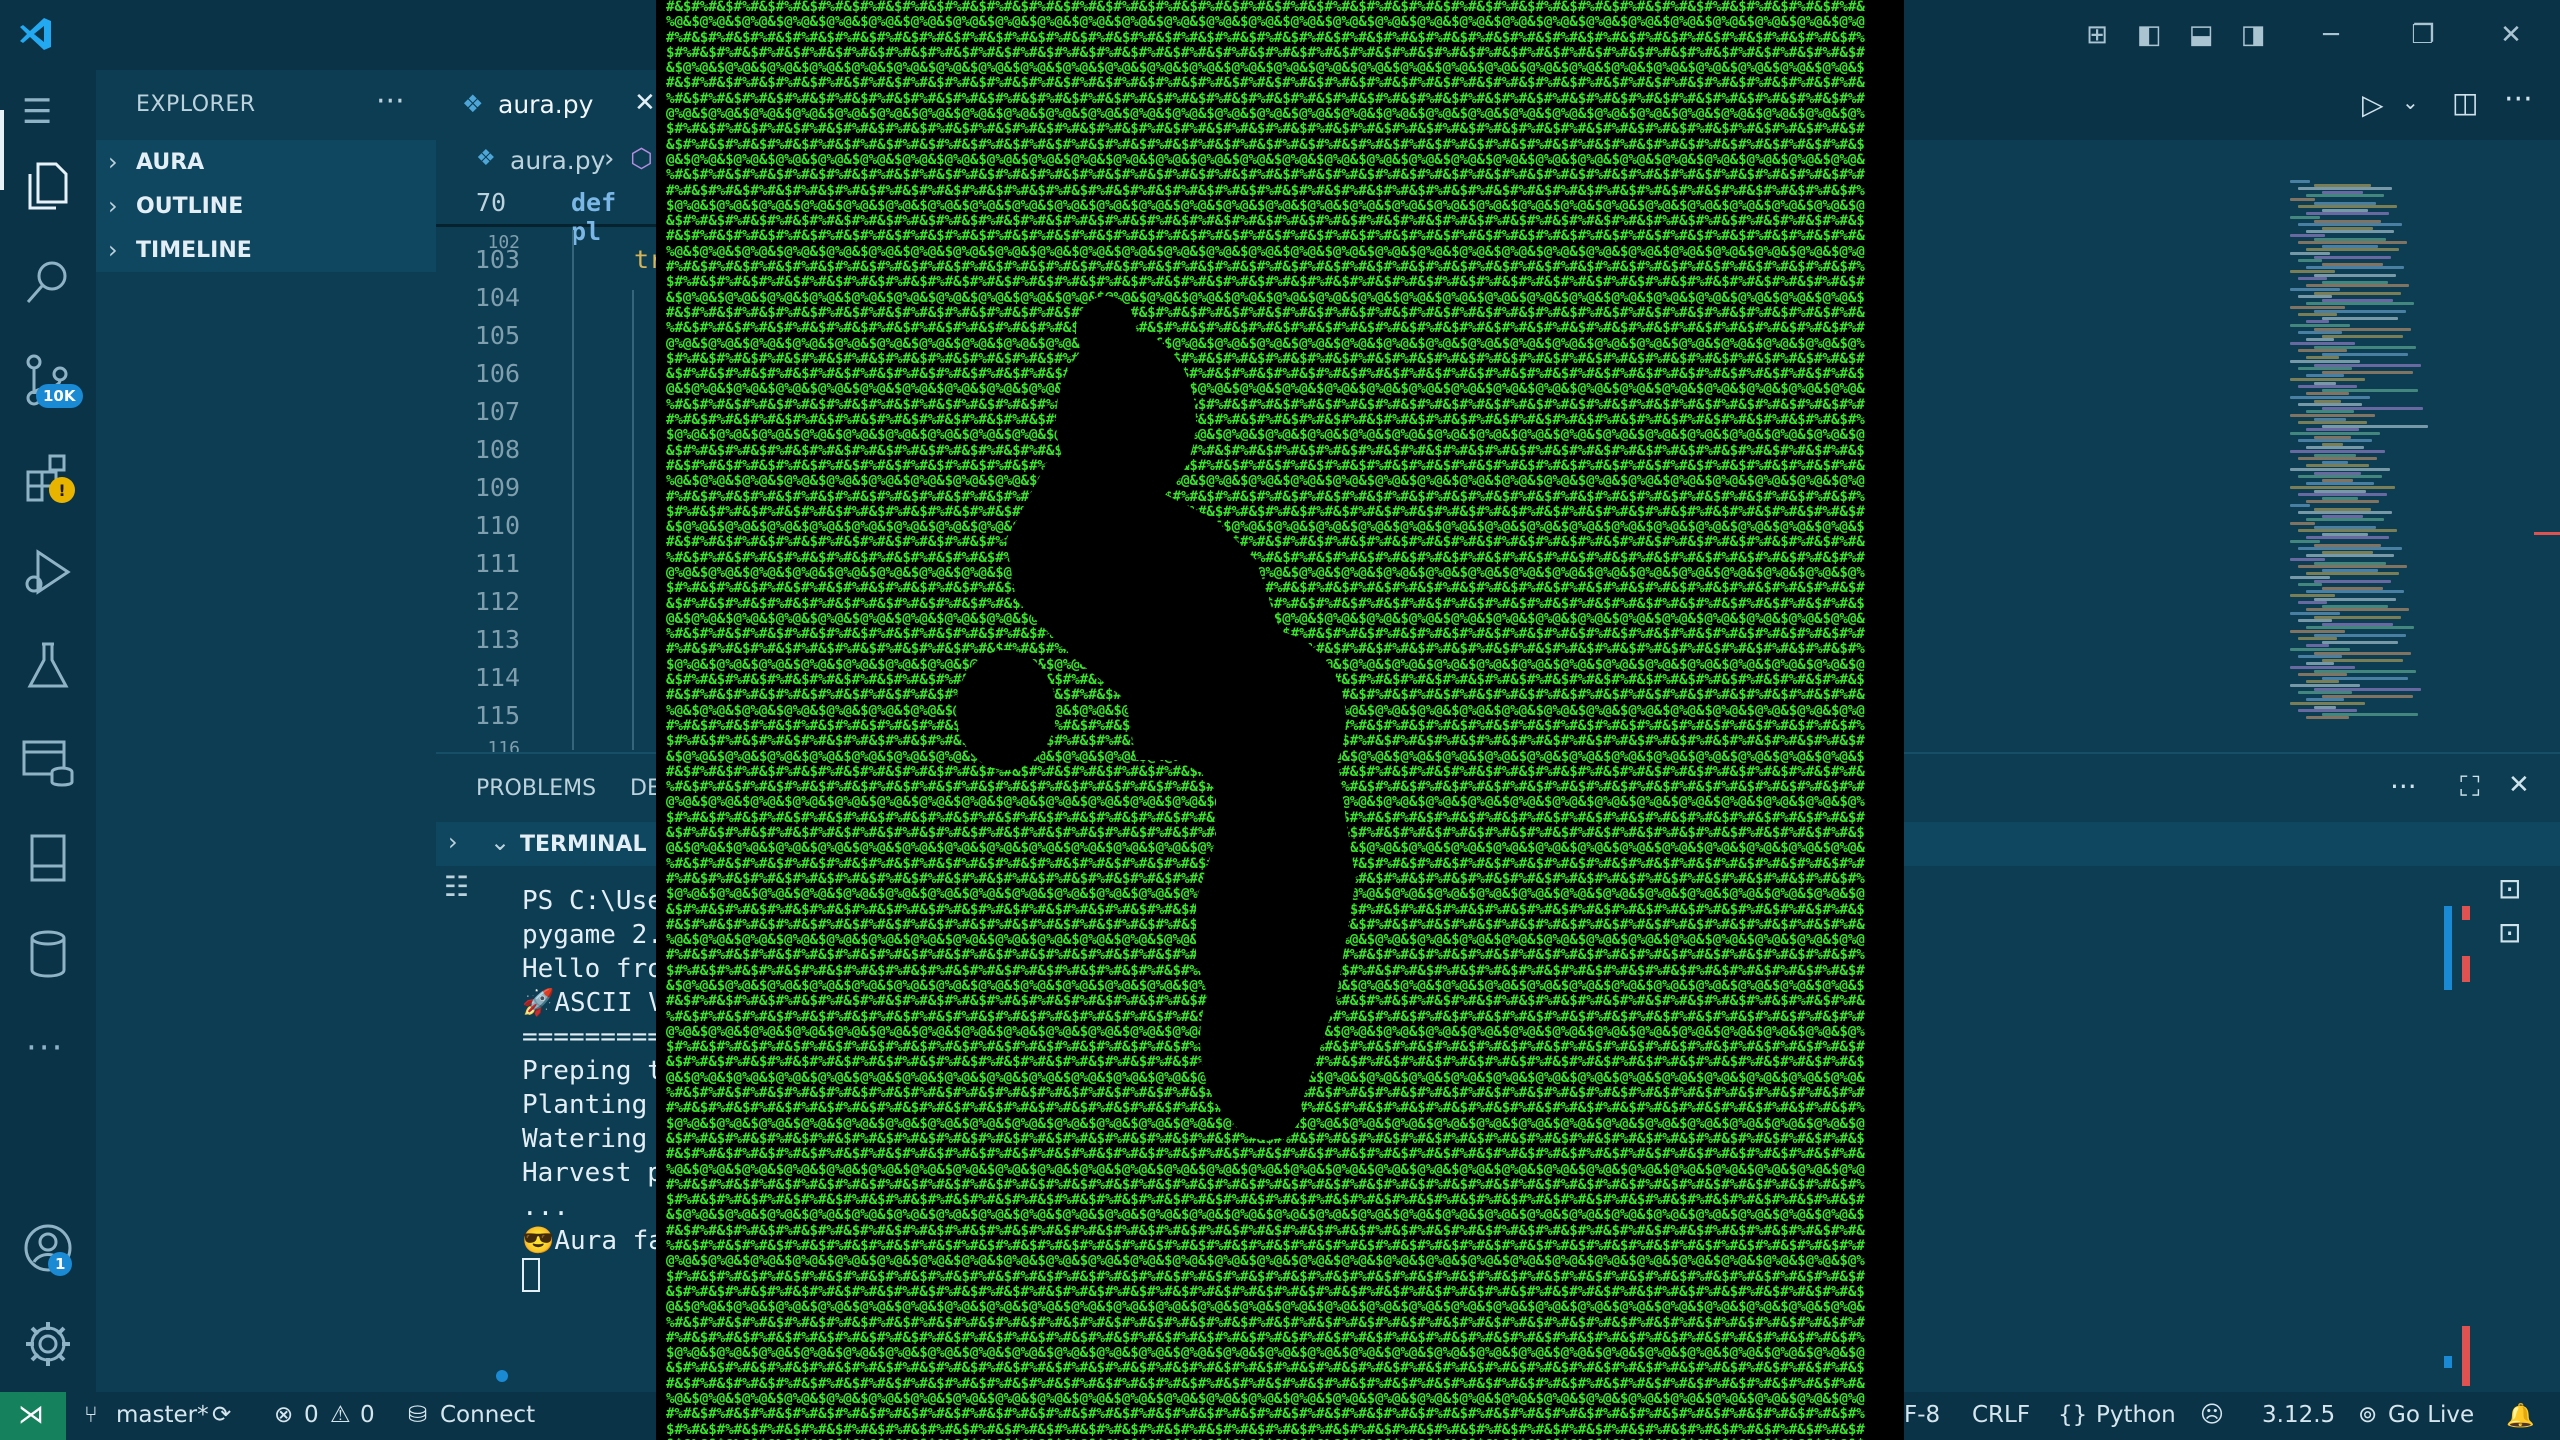 Image resolution: width=2560 pixels, height=1440 pixels. Describe the element at coordinates (641, 159) in the screenshot. I see `symbol-method-icon: ⬡` at that location.